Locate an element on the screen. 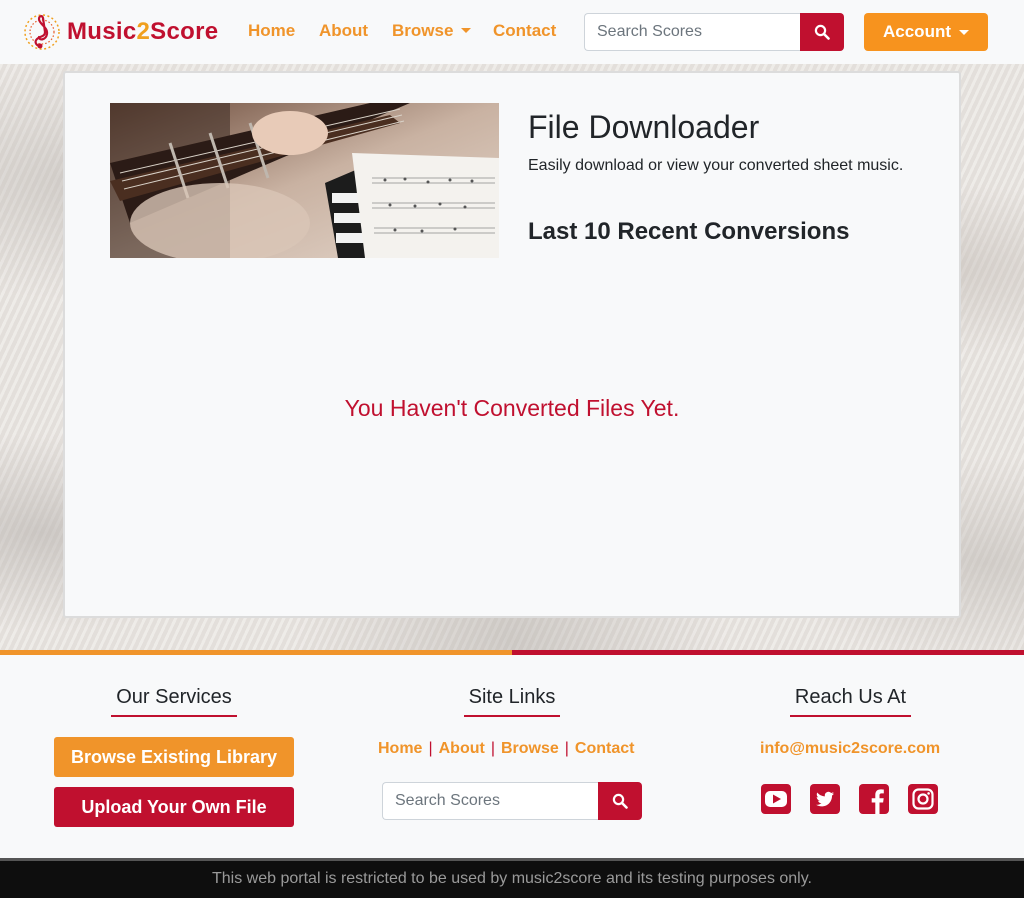 Image resolution: width=1024 pixels, height=898 pixels. brand-name: Music2Score is located at coordinates (142, 32).